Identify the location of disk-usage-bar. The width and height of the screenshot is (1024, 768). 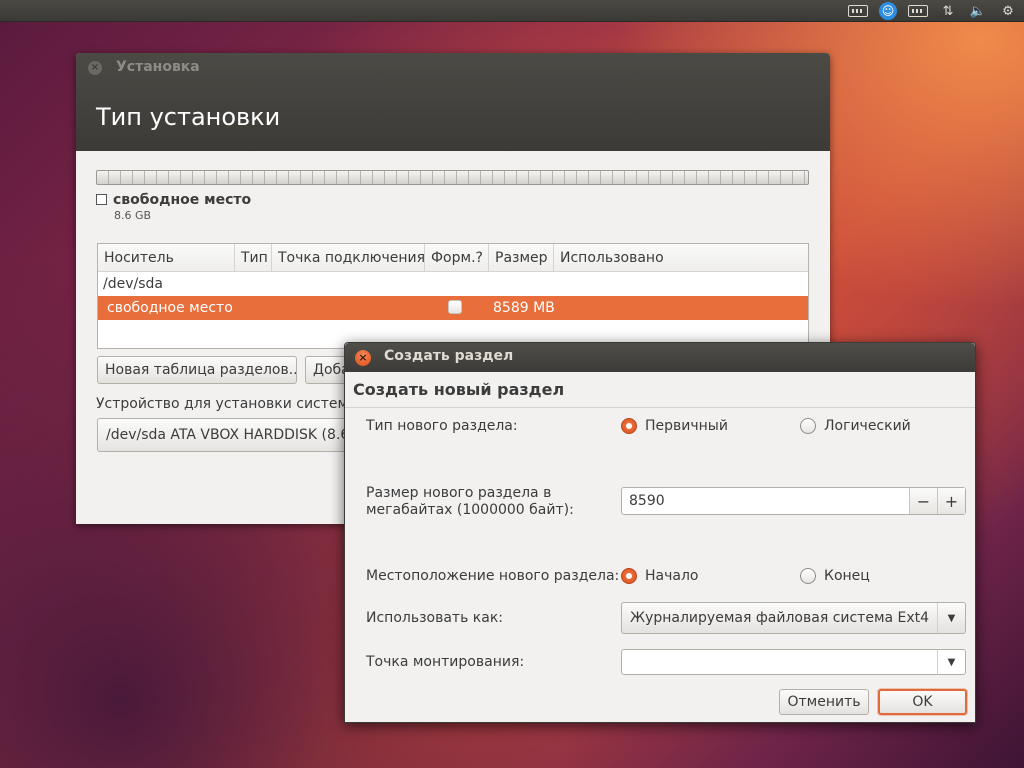
(452, 177).